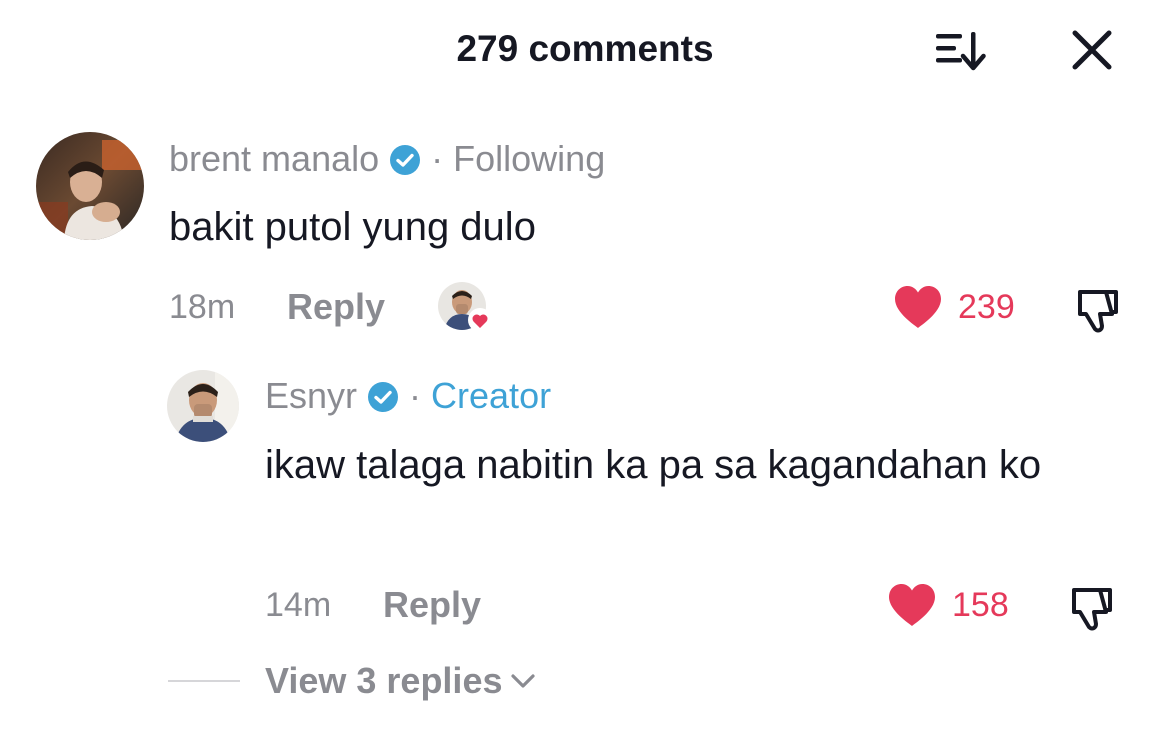 The image size is (1170, 732). What do you see at coordinates (465, 309) in the screenshot?
I see `liked-by-creator-avatar` at bounding box center [465, 309].